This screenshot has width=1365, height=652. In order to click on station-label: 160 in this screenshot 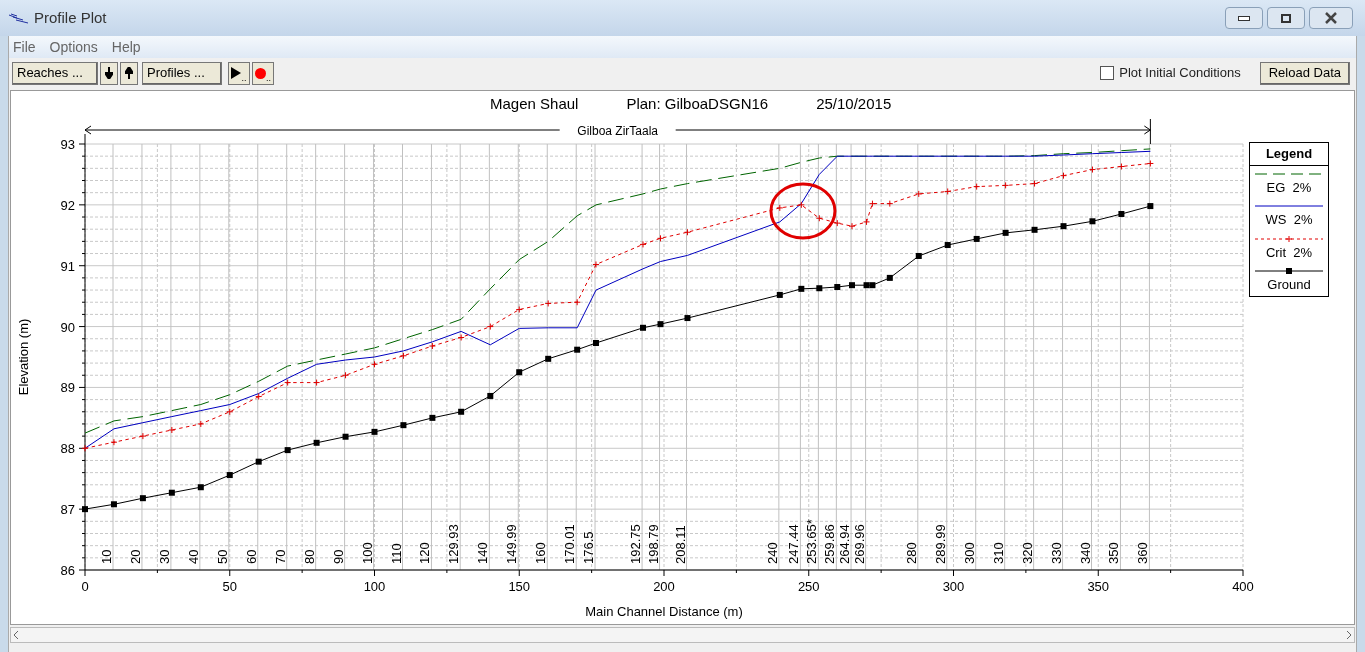, I will do `click(541, 553)`.